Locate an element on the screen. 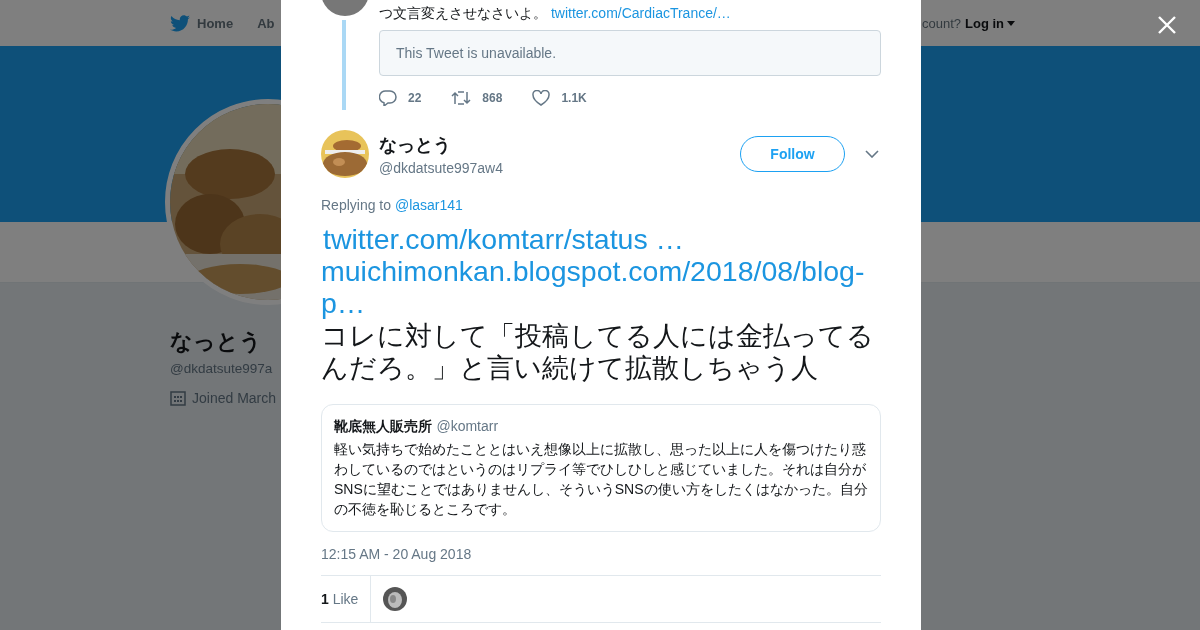 This screenshot has width=1200, height=630. mention-link: @lasar141 is located at coordinates (428, 205).